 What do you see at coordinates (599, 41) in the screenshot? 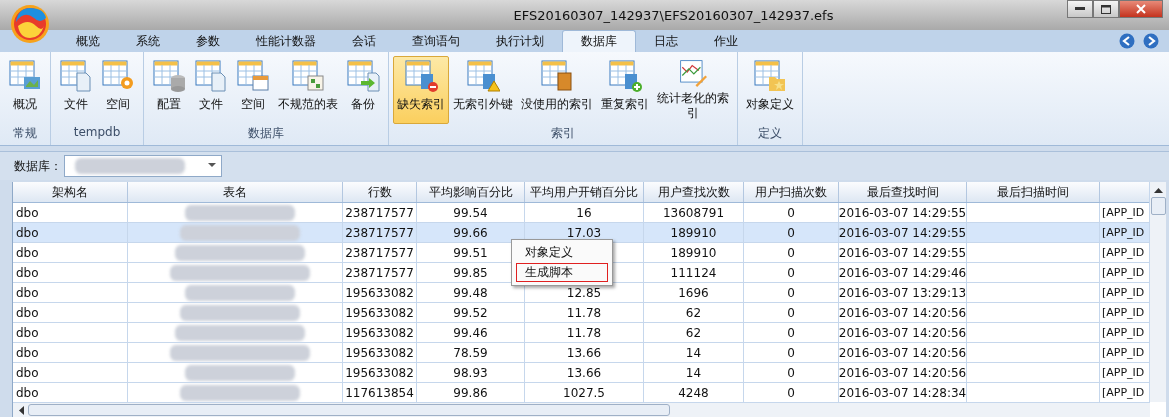
I see `ribbon-tab: 数据库` at bounding box center [599, 41].